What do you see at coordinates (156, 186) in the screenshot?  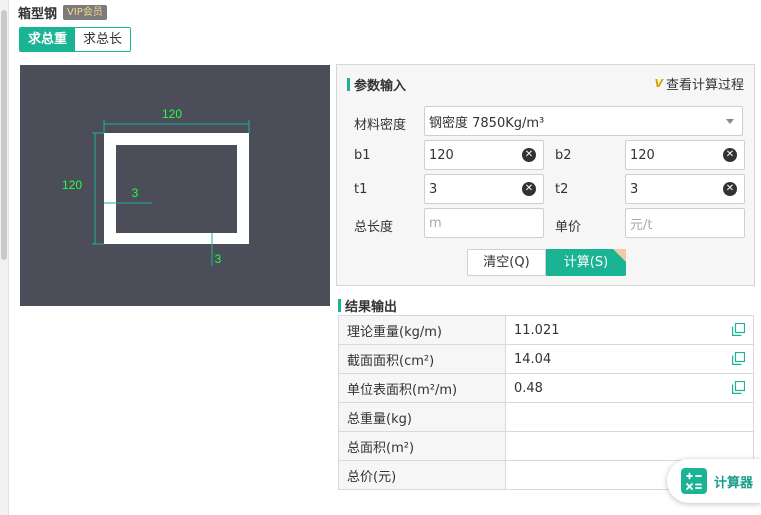 I see `box-section-drawing: 120 120 3 3` at bounding box center [156, 186].